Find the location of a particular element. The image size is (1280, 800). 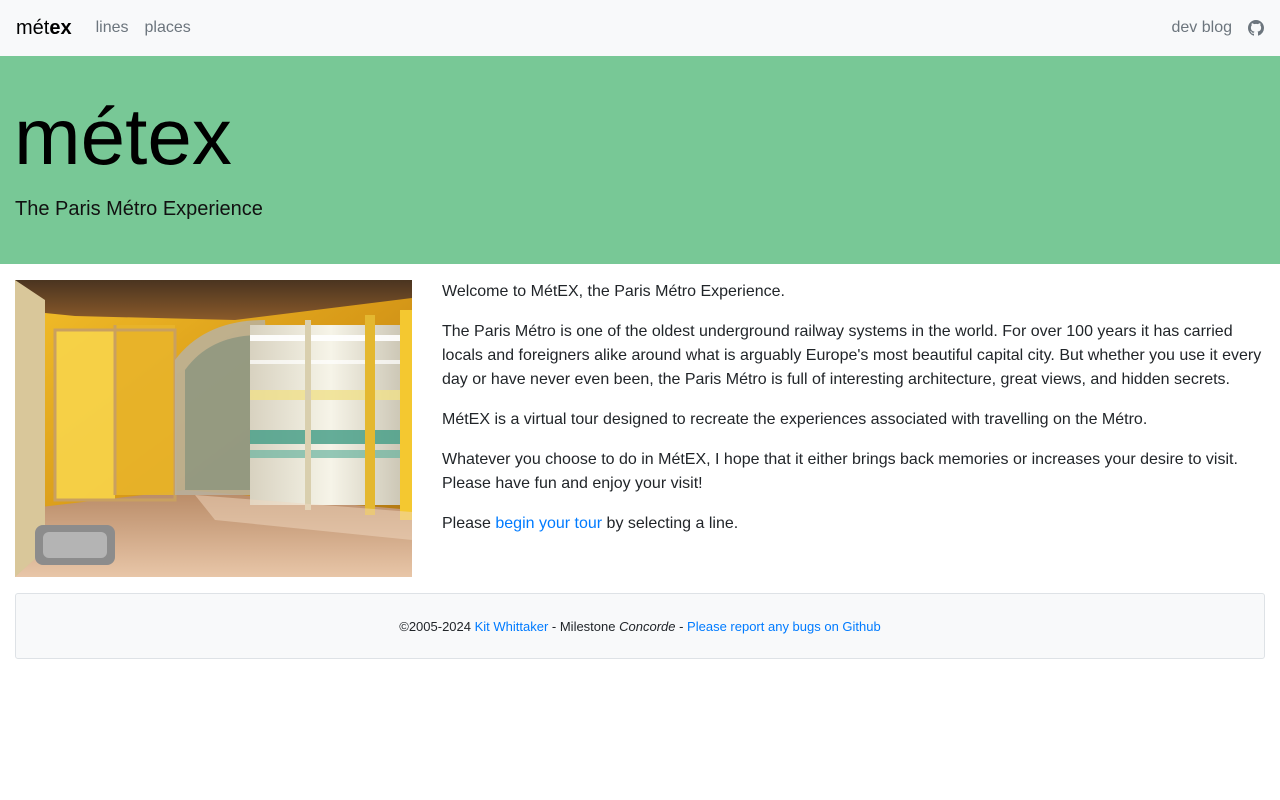

github-icon is located at coordinates (1256, 28).